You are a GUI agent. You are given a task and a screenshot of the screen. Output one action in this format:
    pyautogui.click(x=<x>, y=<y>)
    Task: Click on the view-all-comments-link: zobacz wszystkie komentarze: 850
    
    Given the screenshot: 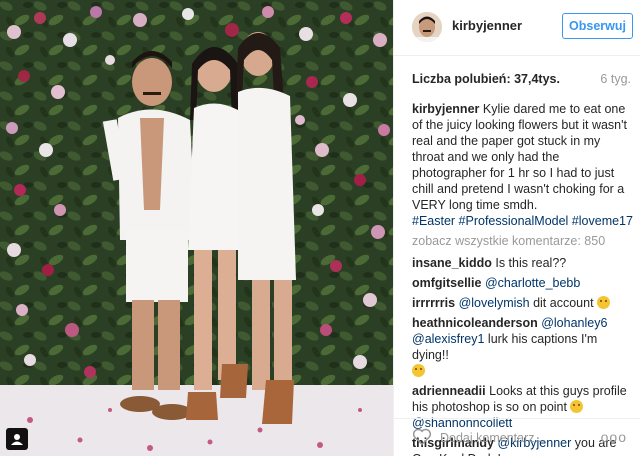 What is the action you would take?
    pyautogui.click(x=523, y=241)
    